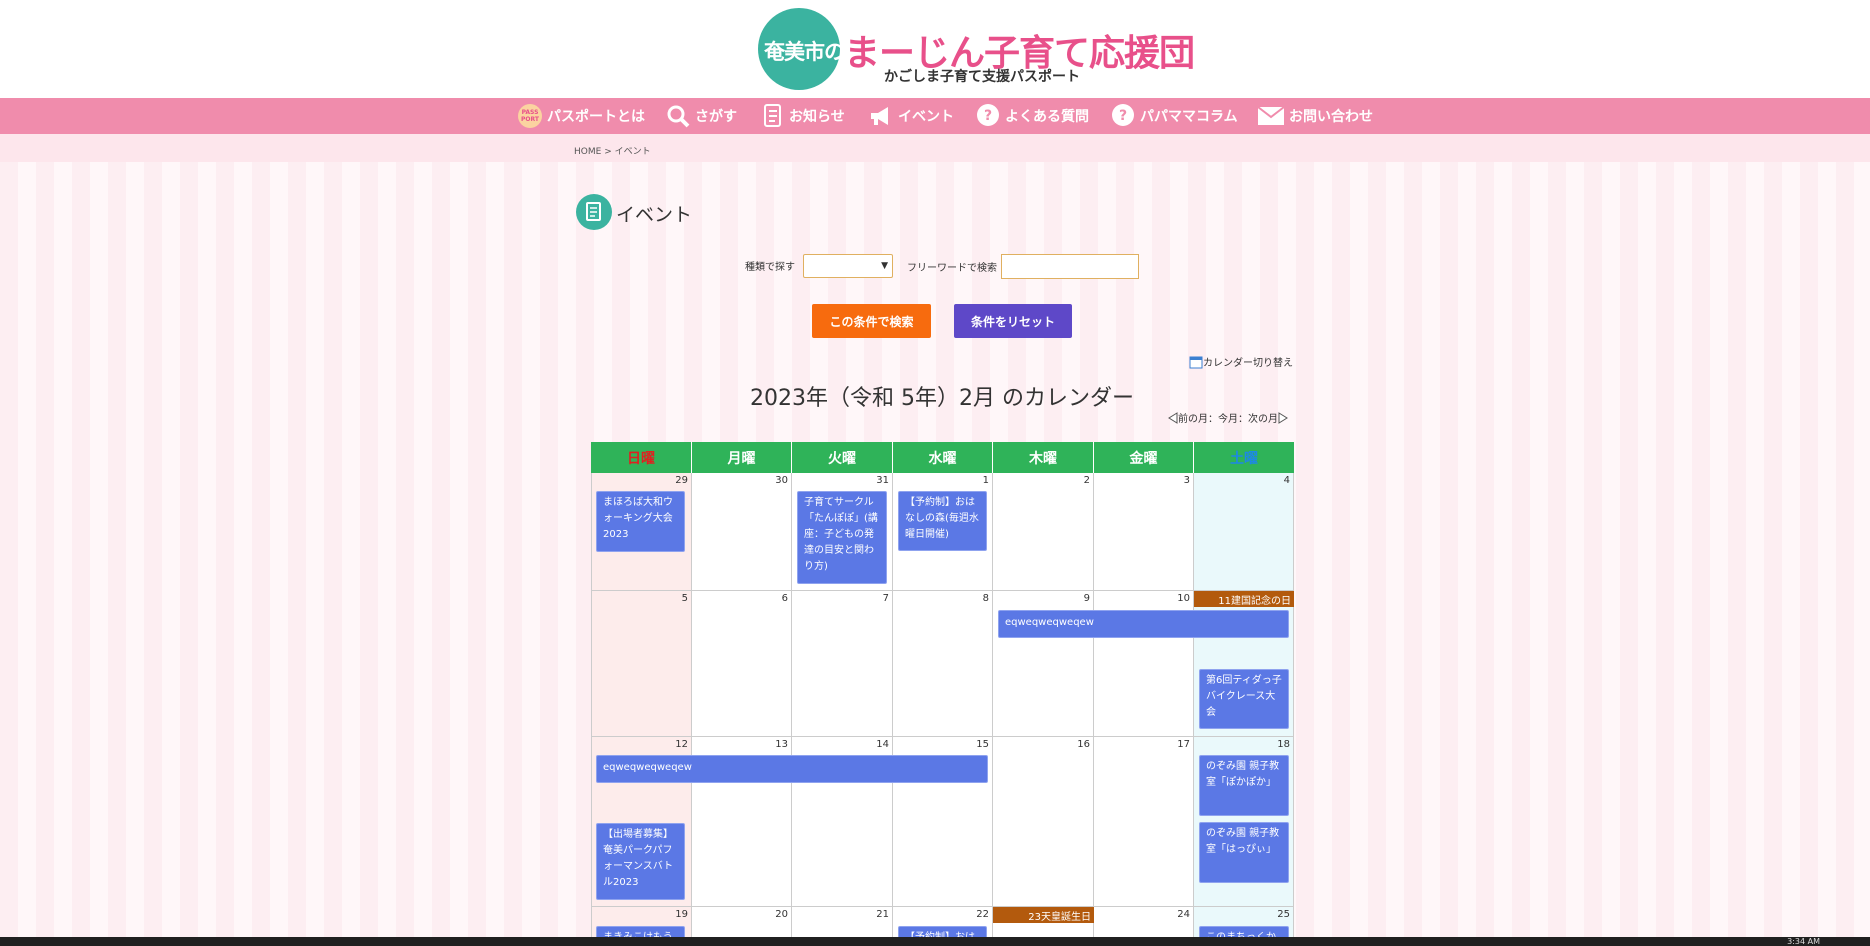 Image resolution: width=1870 pixels, height=946 pixels. Describe the element at coordinates (1174, 116) in the screenshot. I see `nav-item-column: ? パパママコラム` at that location.